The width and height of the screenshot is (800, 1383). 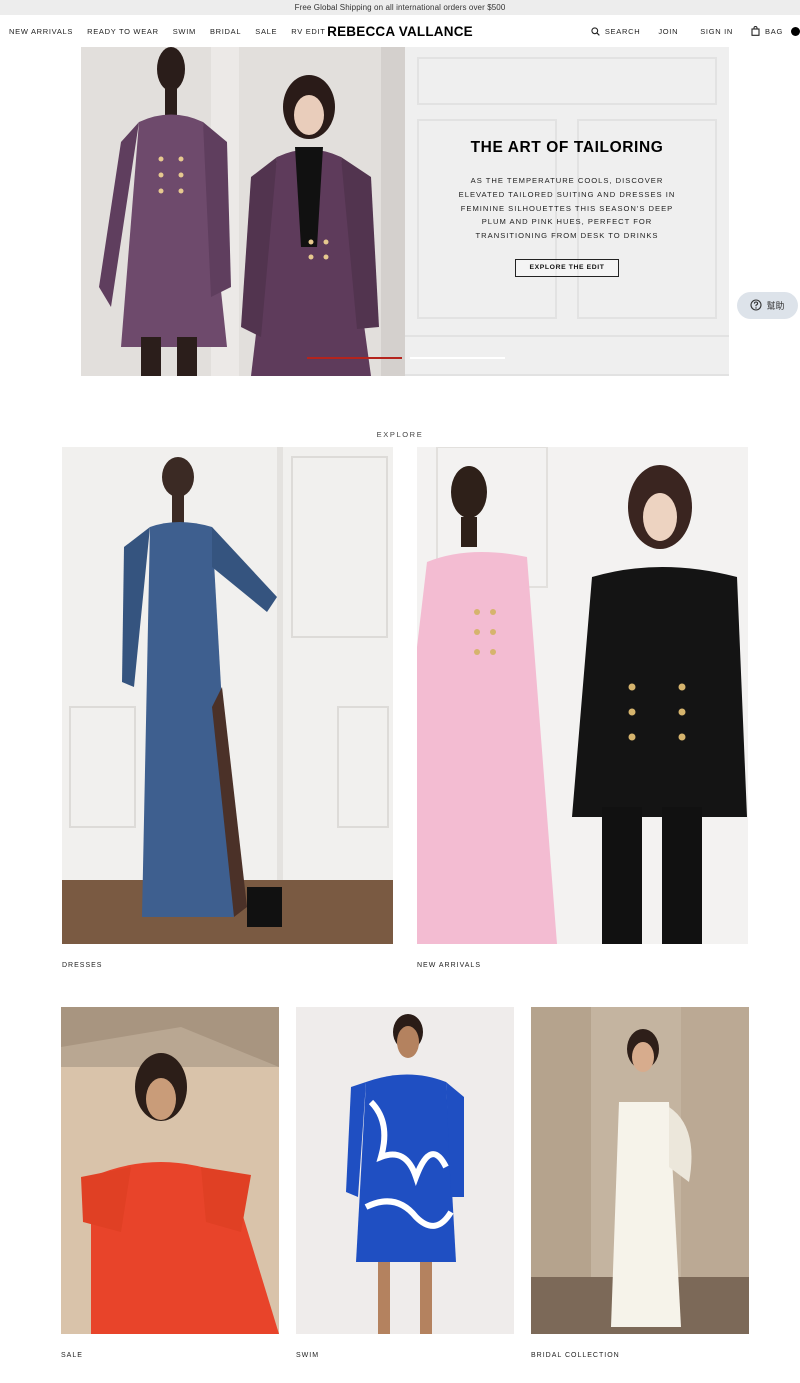 What do you see at coordinates (756, 305) in the screenshot?
I see `question-icon` at bounding box center [756, 305].